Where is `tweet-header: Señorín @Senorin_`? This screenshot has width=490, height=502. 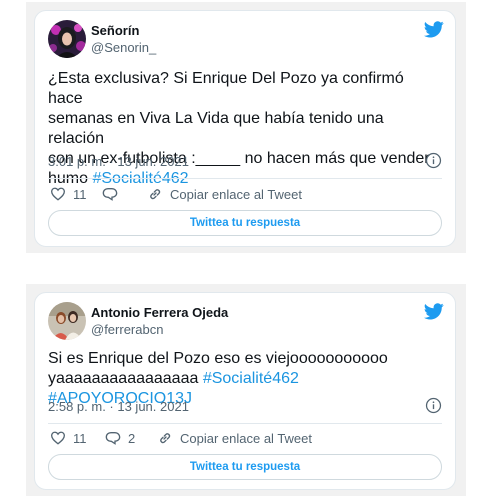 tweet-header: Señorín @Senorin_ is located at coordinates (246, 40).